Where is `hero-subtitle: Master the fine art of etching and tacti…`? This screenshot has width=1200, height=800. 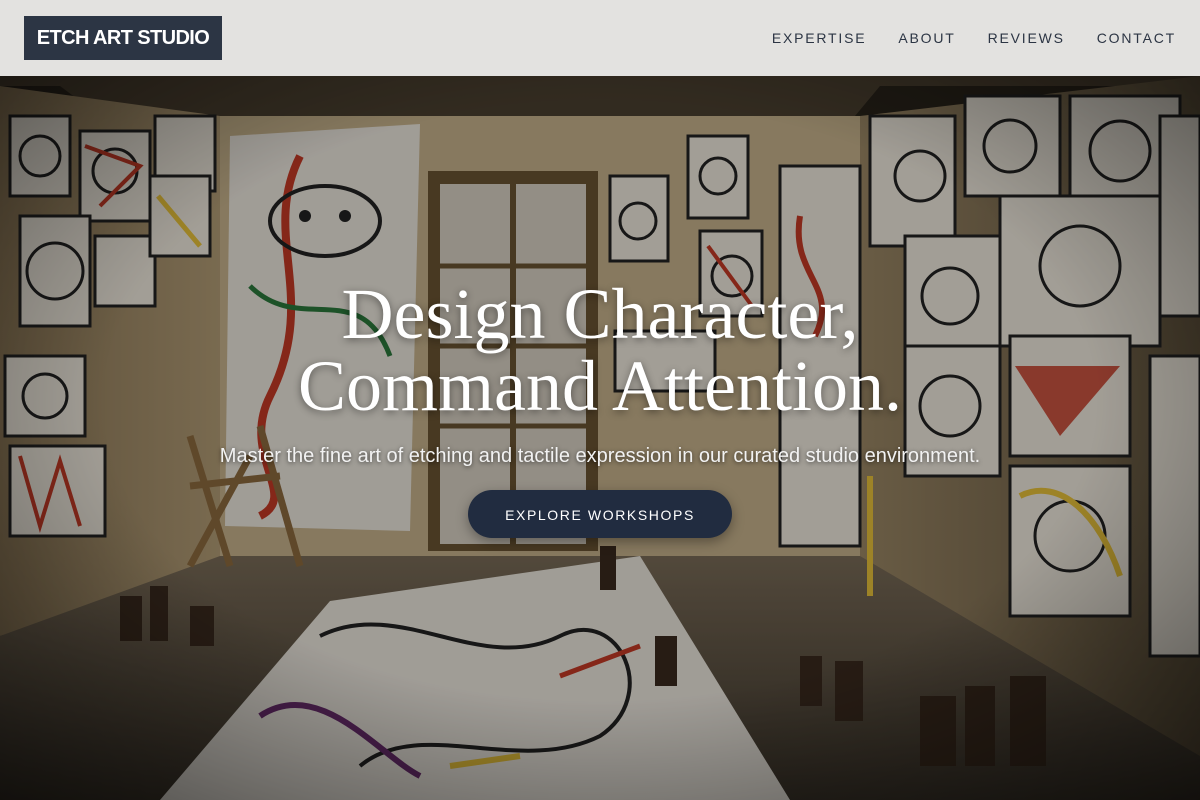 hero-subtitle: Master the fine art of etching and tacti… is located at coordinates (600, 456).